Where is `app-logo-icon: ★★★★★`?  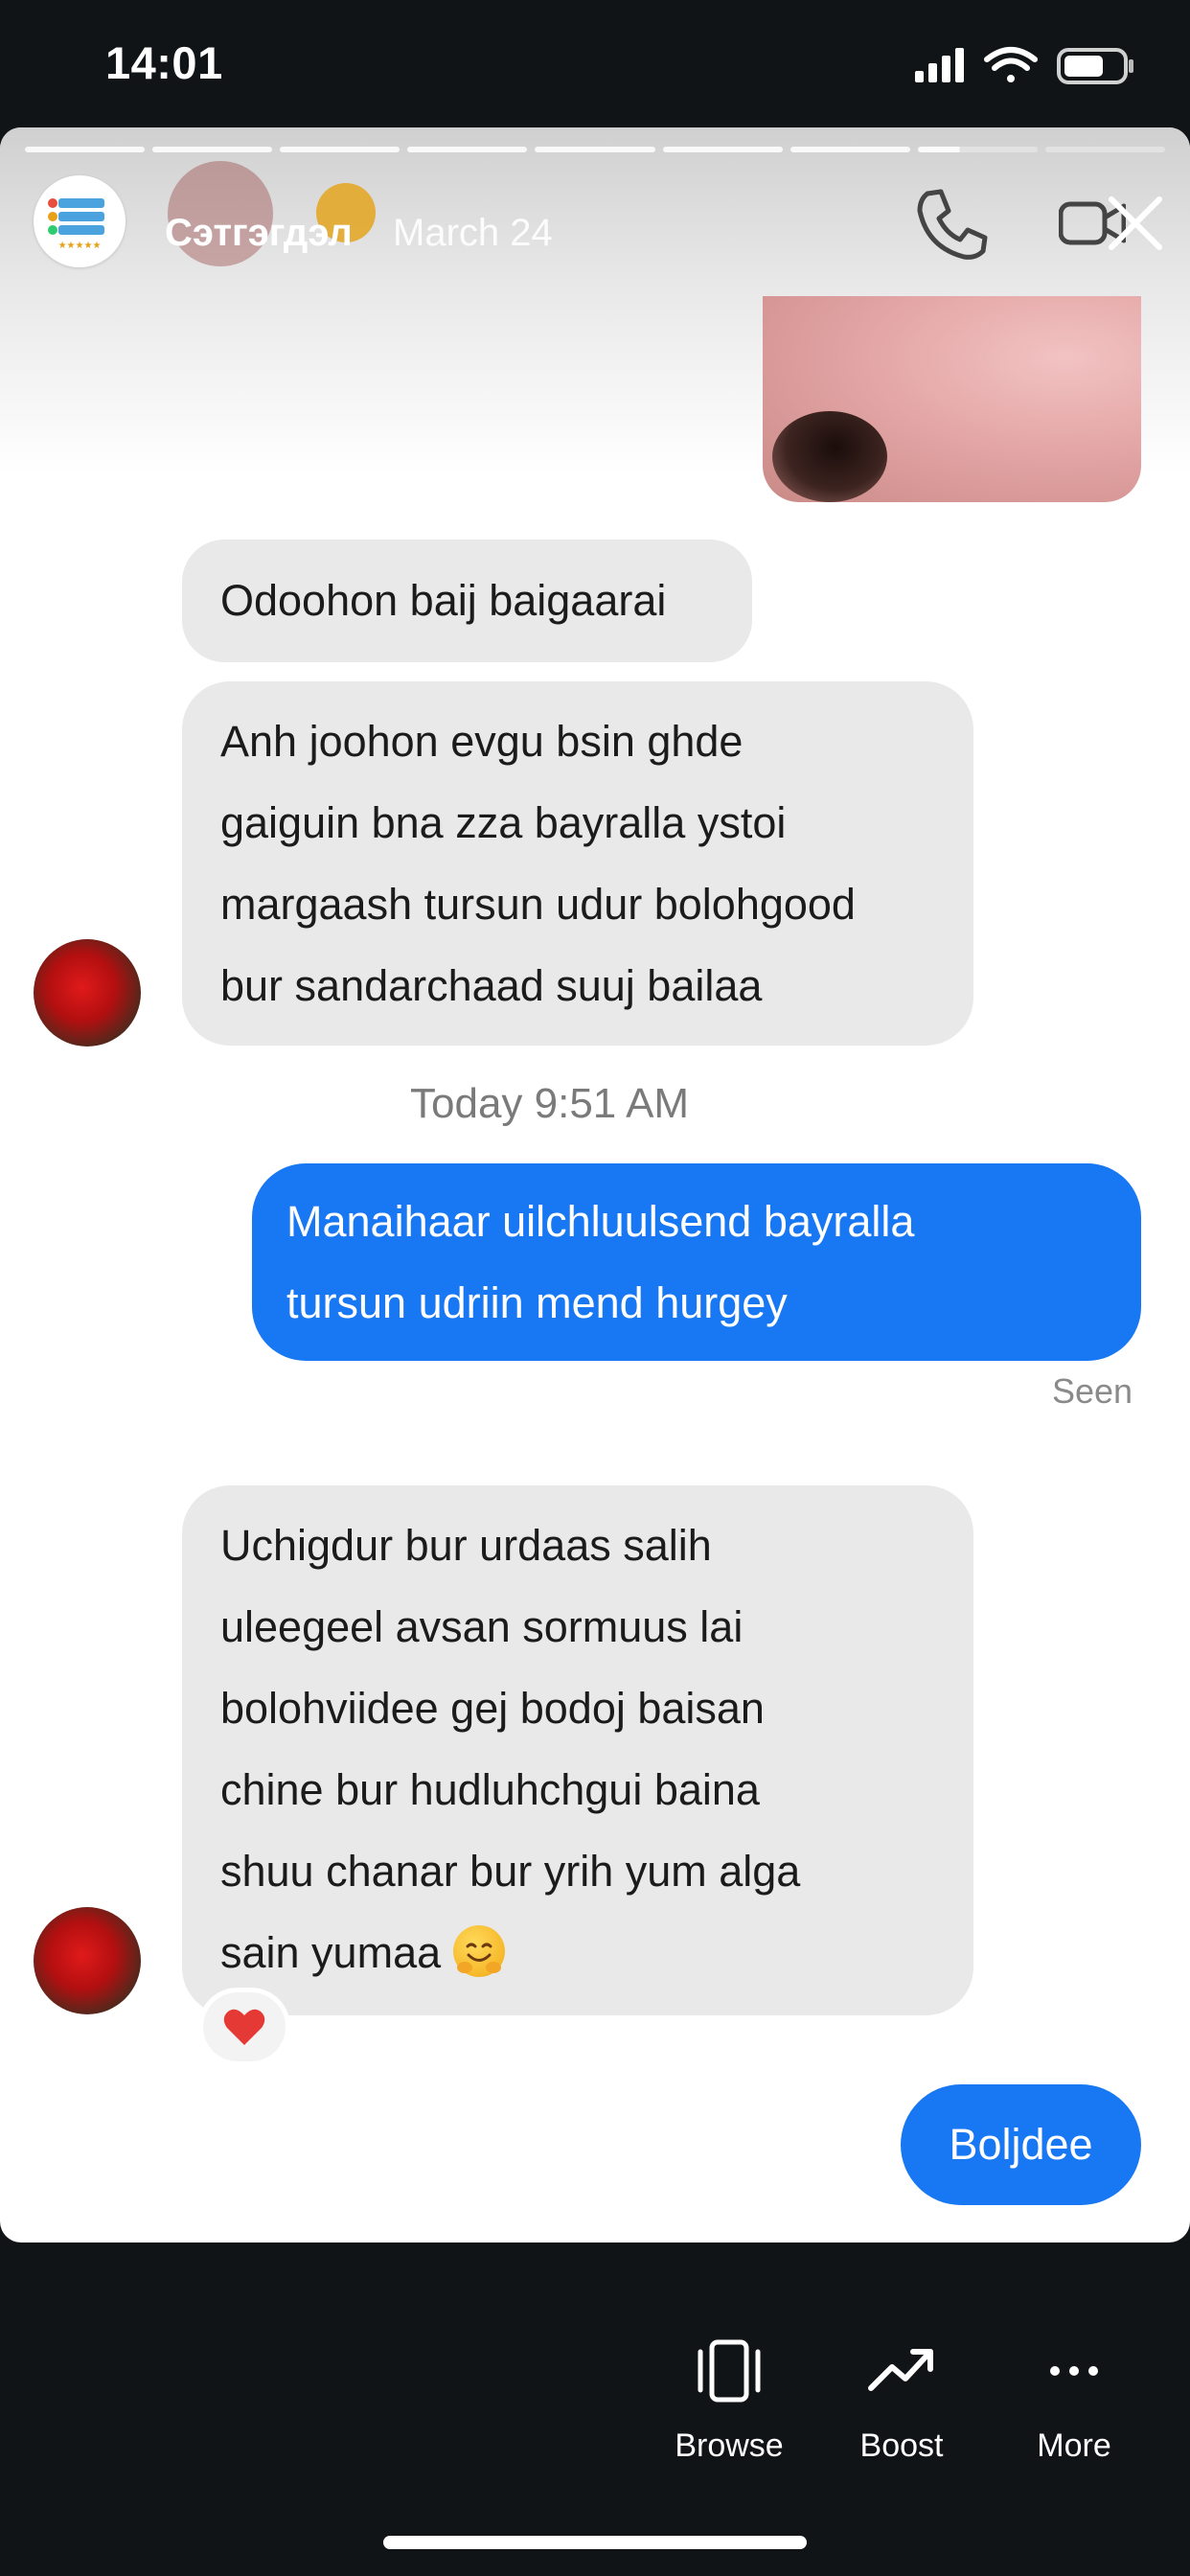
app-logo-icon: ★★★★★ is located at coordinates (76, 224).